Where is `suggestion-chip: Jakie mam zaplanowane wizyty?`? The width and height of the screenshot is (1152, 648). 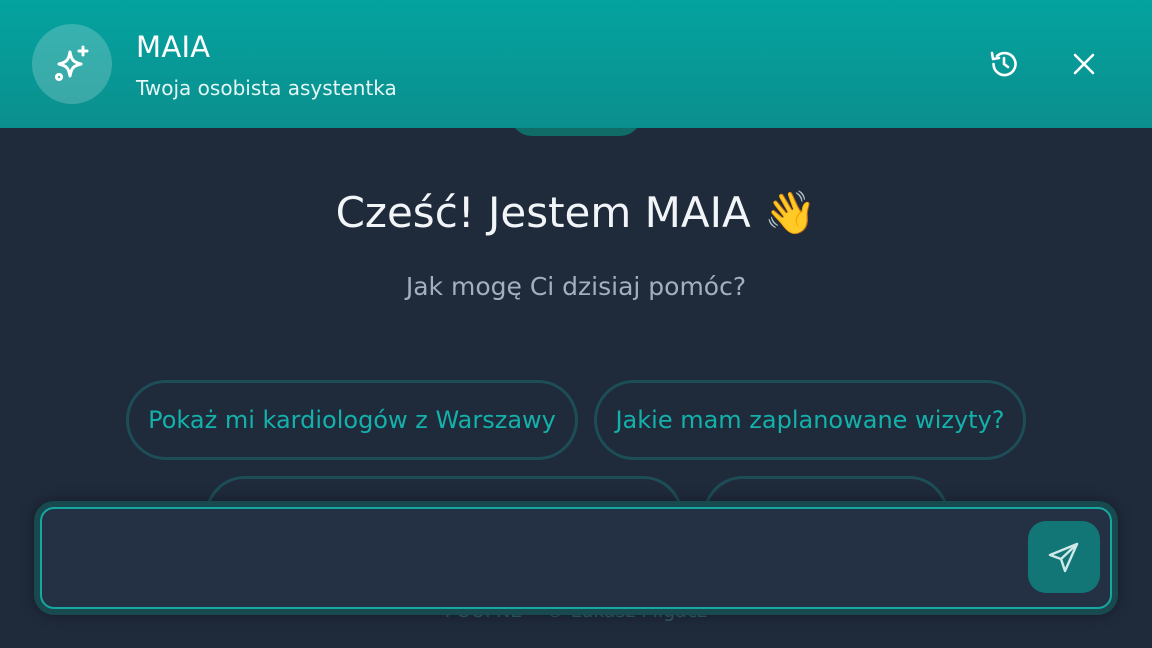
suggestion-chip: Jakie mam zaplanowane wizyty? is located at coordinates (810, 420).